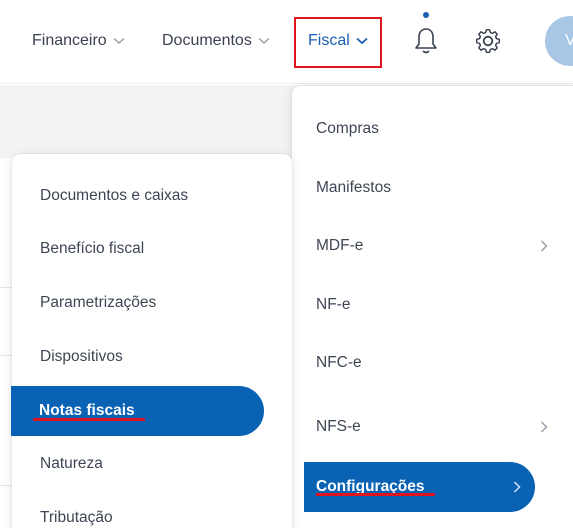  Describe the element at coordinates (432, 129) in the screenshot. I see `menu-item-compras: Compras` at that location.